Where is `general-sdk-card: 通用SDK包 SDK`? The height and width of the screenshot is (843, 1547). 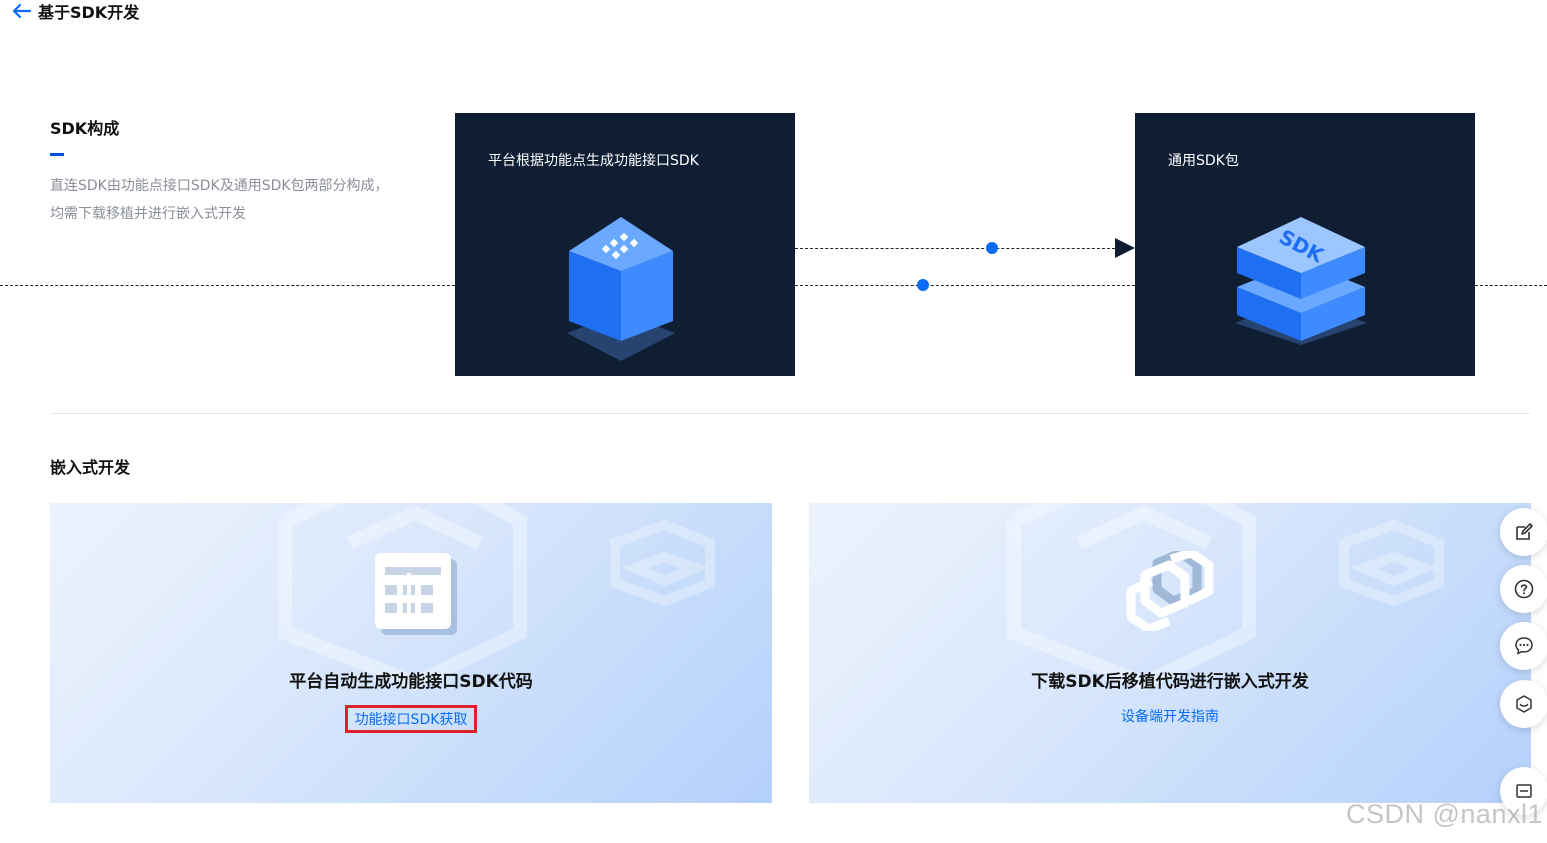
general-sdk-card: 通用SDK包 SDK is located at coordinates (1305, 244).